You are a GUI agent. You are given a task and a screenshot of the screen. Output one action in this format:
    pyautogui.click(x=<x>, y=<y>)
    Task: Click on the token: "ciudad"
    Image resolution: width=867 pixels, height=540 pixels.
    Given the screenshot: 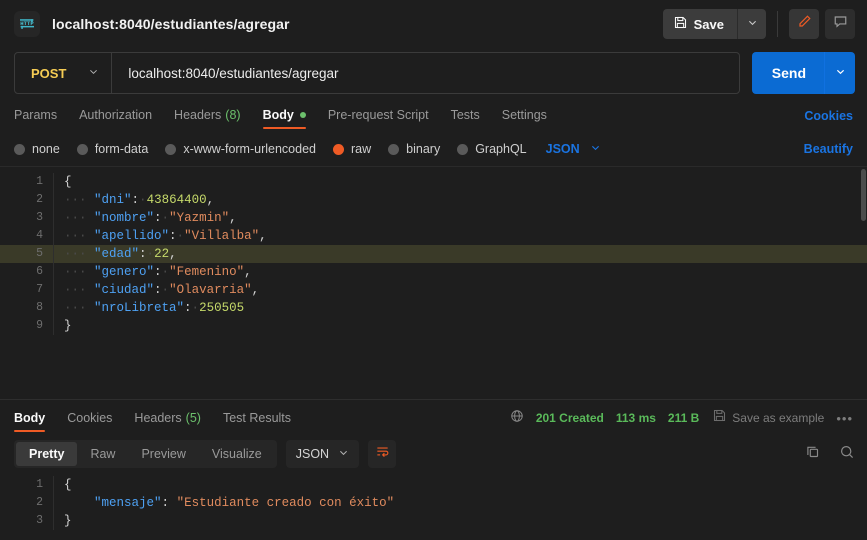 What is the action you would take?
    pyautogui.click(x=124, y=290)
    